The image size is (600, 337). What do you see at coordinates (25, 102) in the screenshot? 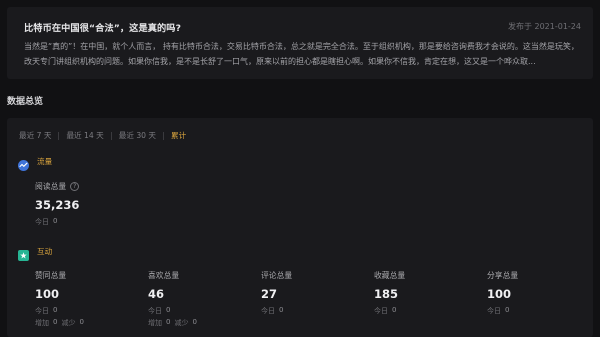
I see `section-title: 数据总览` at bounding box center [25, 102].